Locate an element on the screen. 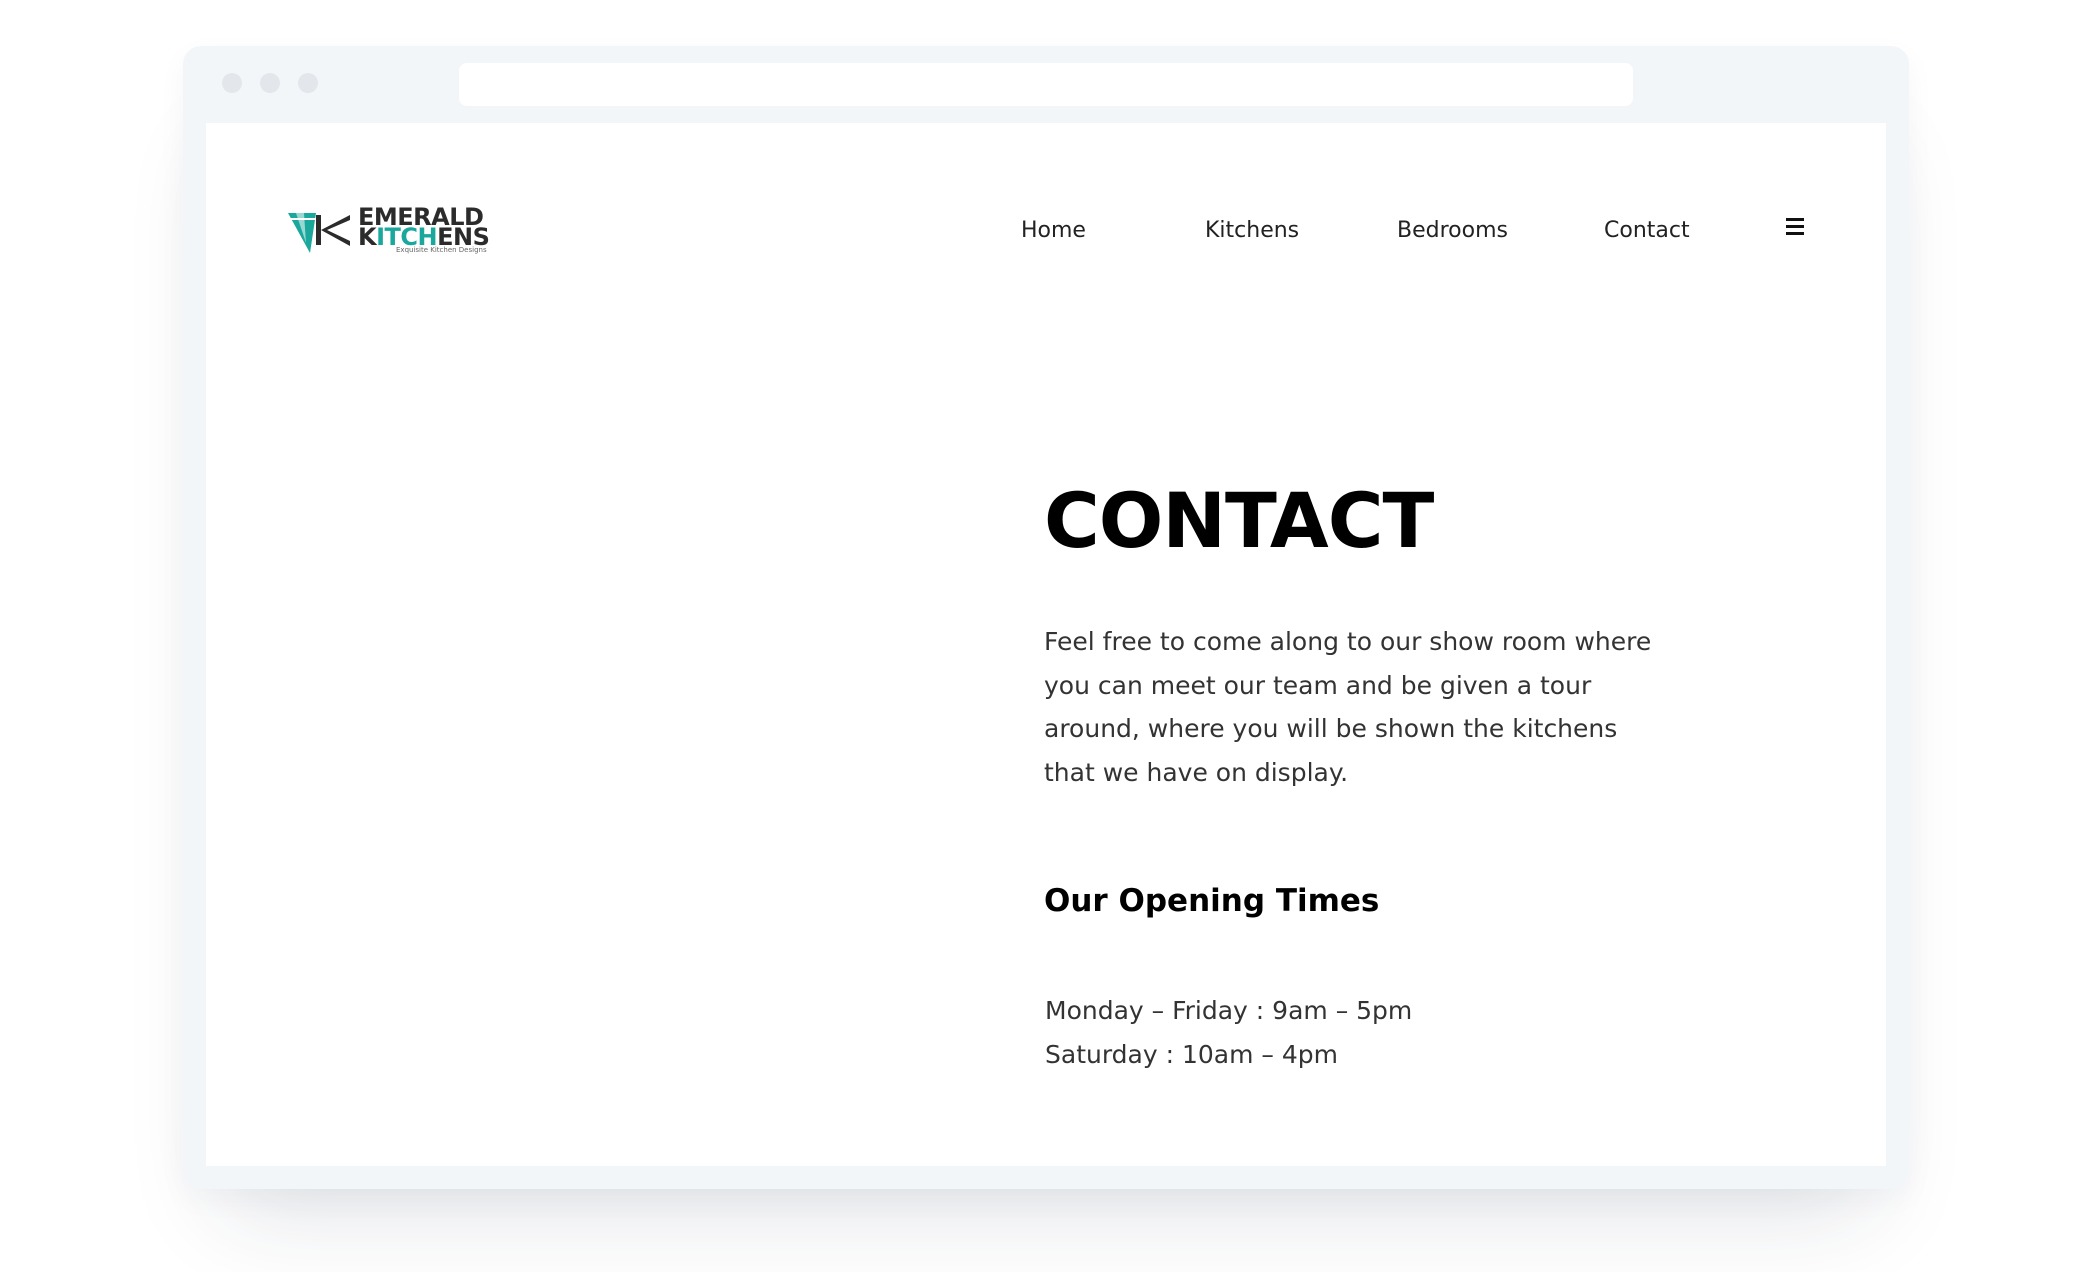 The height and width of the screenshot is (1272, 2092). nav-bedrooms: Bedrooms is located at coordinates (1452, 230).